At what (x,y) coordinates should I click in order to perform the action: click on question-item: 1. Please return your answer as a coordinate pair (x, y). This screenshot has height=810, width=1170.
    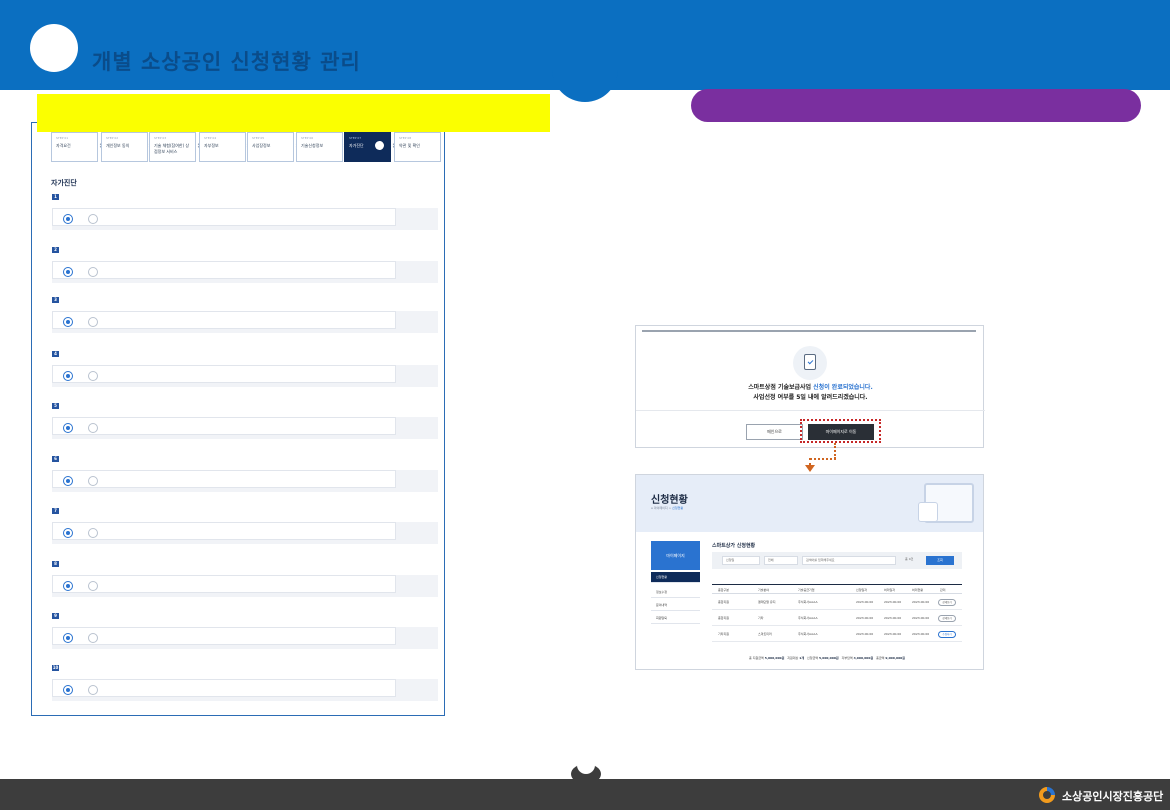
    Looking at the image, I should click on (245, 213).